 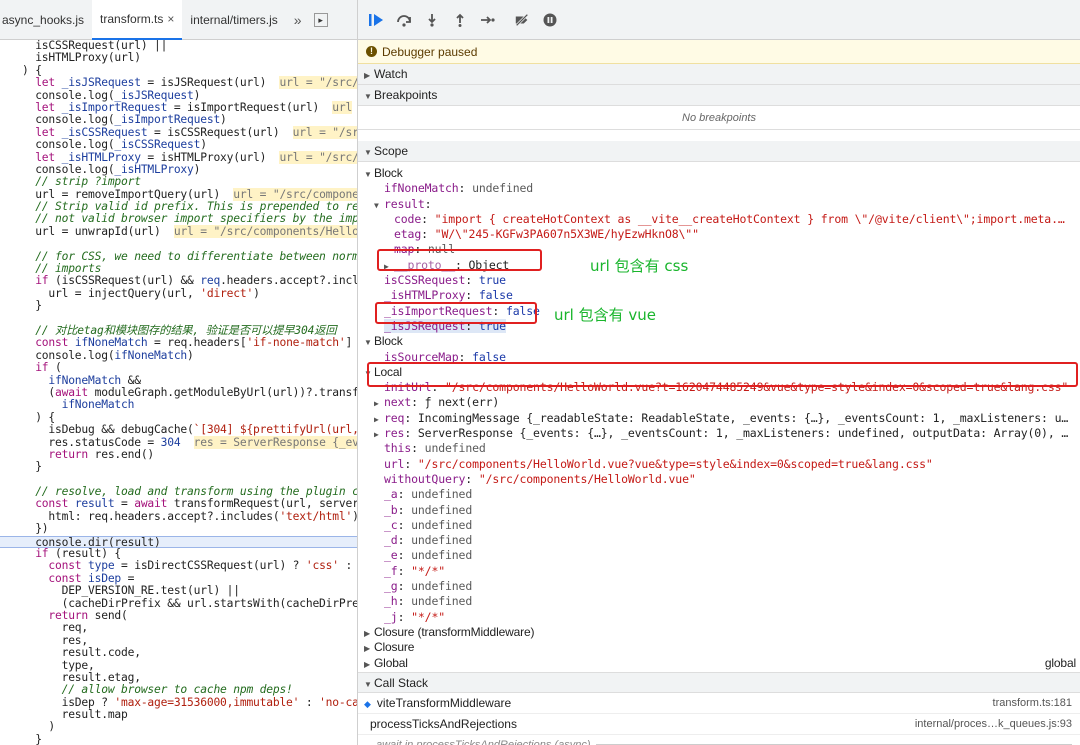 I want to click on scope-group-label: Closure (transformMiddleware), so click(x=454, y=631).